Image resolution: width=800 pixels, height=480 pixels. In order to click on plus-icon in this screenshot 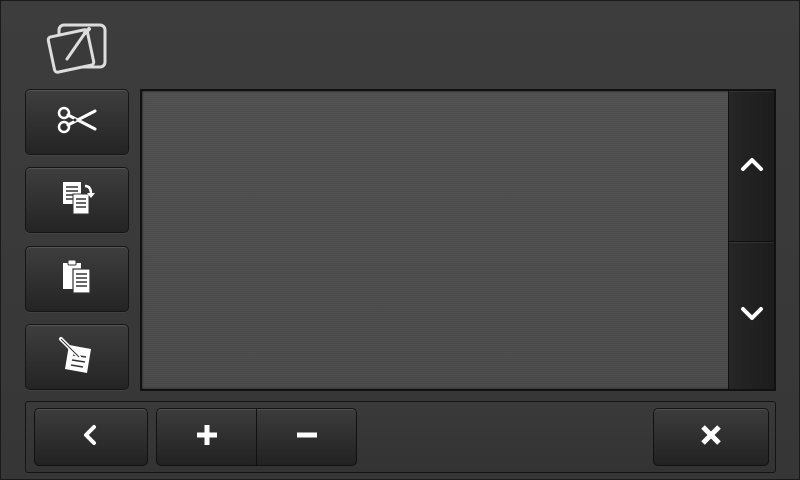, I will do `click(207, 437)`.